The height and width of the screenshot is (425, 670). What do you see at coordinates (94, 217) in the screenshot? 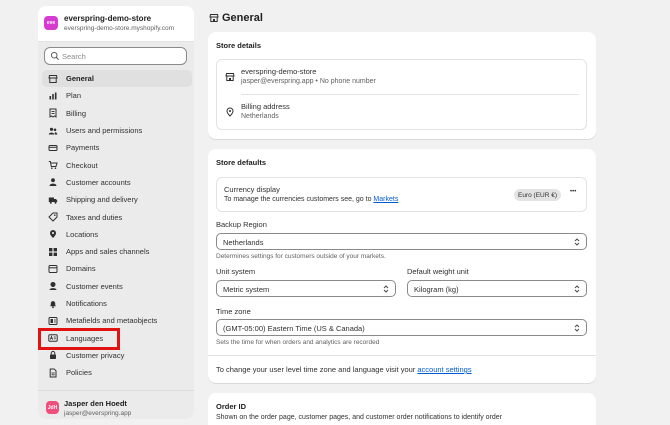
I see `sidebar-item-label: Taxes and duties` at bounding box center [94, 217].